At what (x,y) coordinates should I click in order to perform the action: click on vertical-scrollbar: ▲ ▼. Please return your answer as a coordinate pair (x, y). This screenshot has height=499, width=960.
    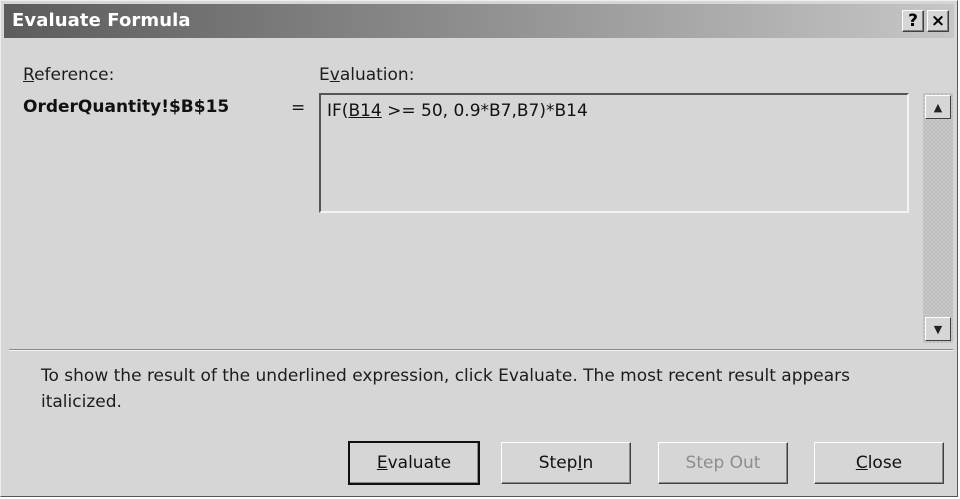
    Looking at the image, I should click on (938, 218).